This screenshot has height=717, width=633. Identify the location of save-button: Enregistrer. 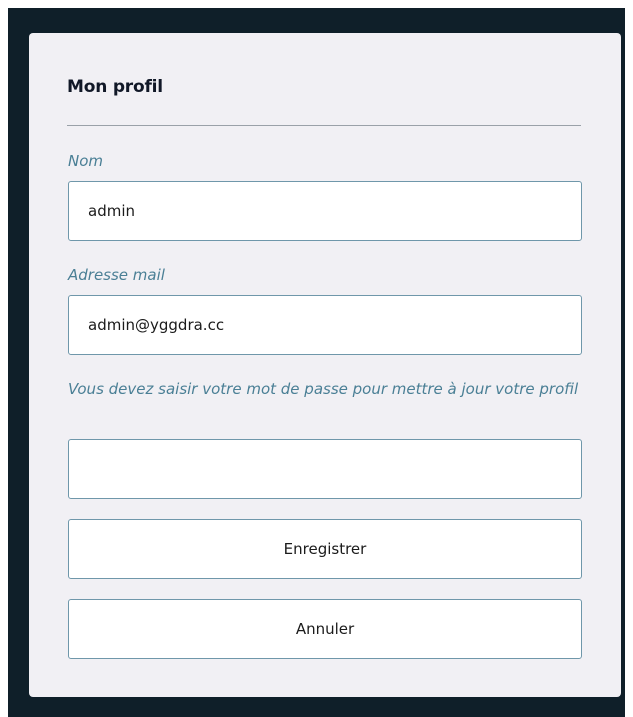
(325, 549).